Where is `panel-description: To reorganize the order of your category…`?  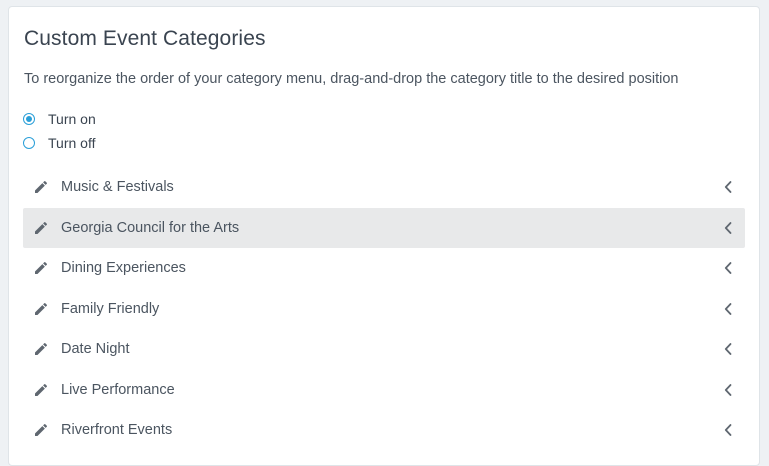 panel-description: To reorganize the order of your category… is located at coordinates (351, 79).